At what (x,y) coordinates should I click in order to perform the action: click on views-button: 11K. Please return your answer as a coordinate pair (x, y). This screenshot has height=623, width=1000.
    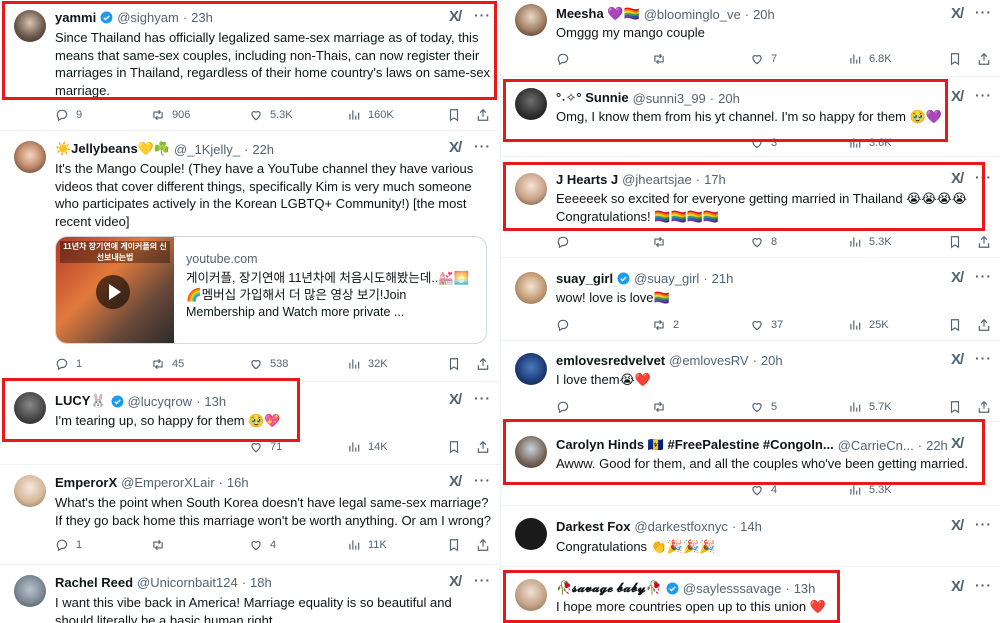
    Looking at the image, I should click on (367, 545).